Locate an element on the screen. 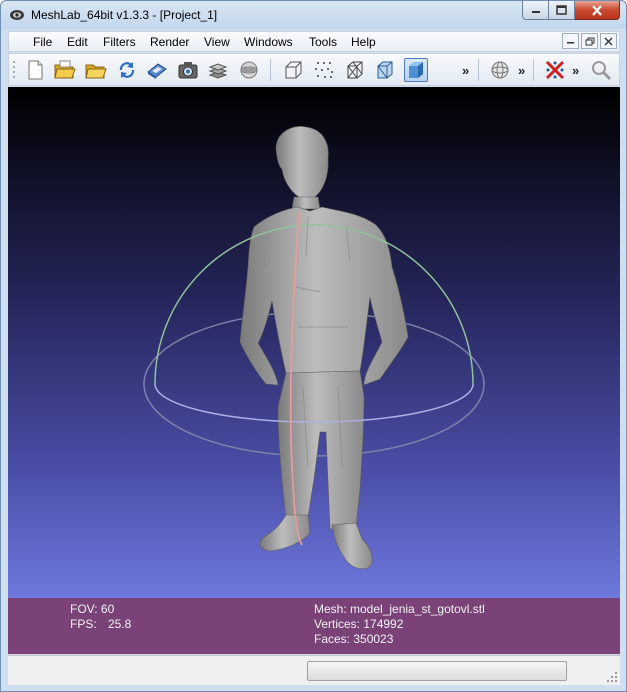 Image resolution: width=627 pixels, height=692 pixels. mdi-minimize-button is located at coordinates (570, 41).